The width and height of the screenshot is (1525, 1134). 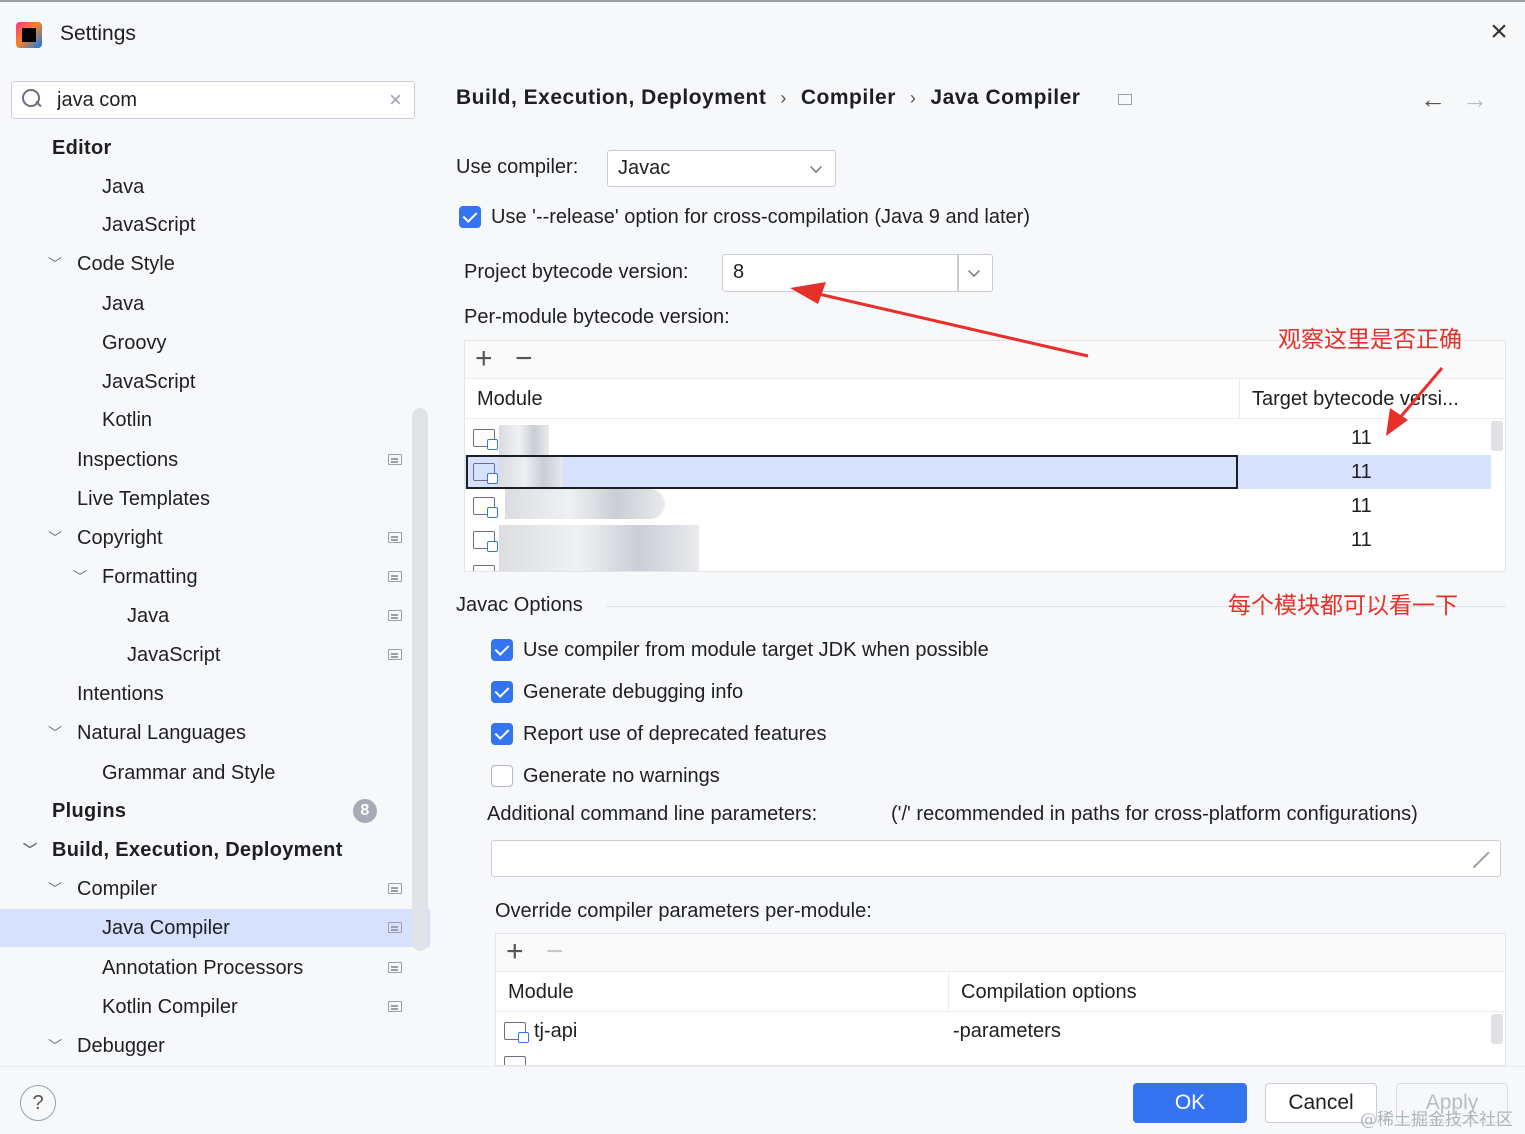 I want to click on help-button: ?, so click(x=38, y=1103).